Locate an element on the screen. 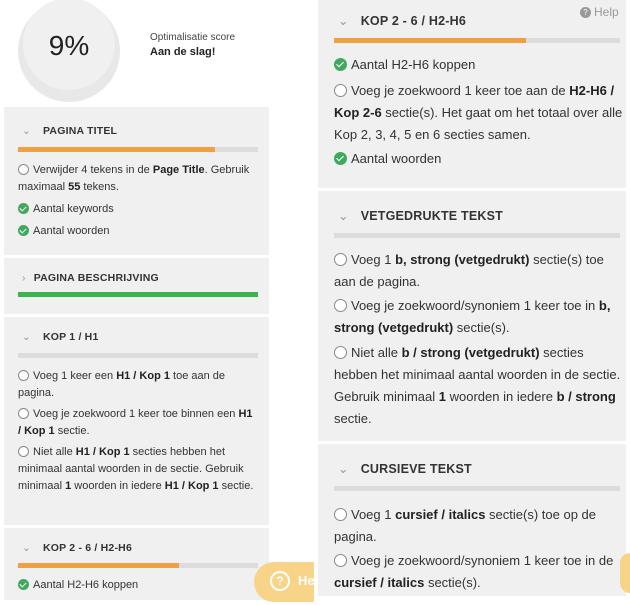 The image size is (630, 605). item-strong: Page Title is located at coordinates (178, 170).